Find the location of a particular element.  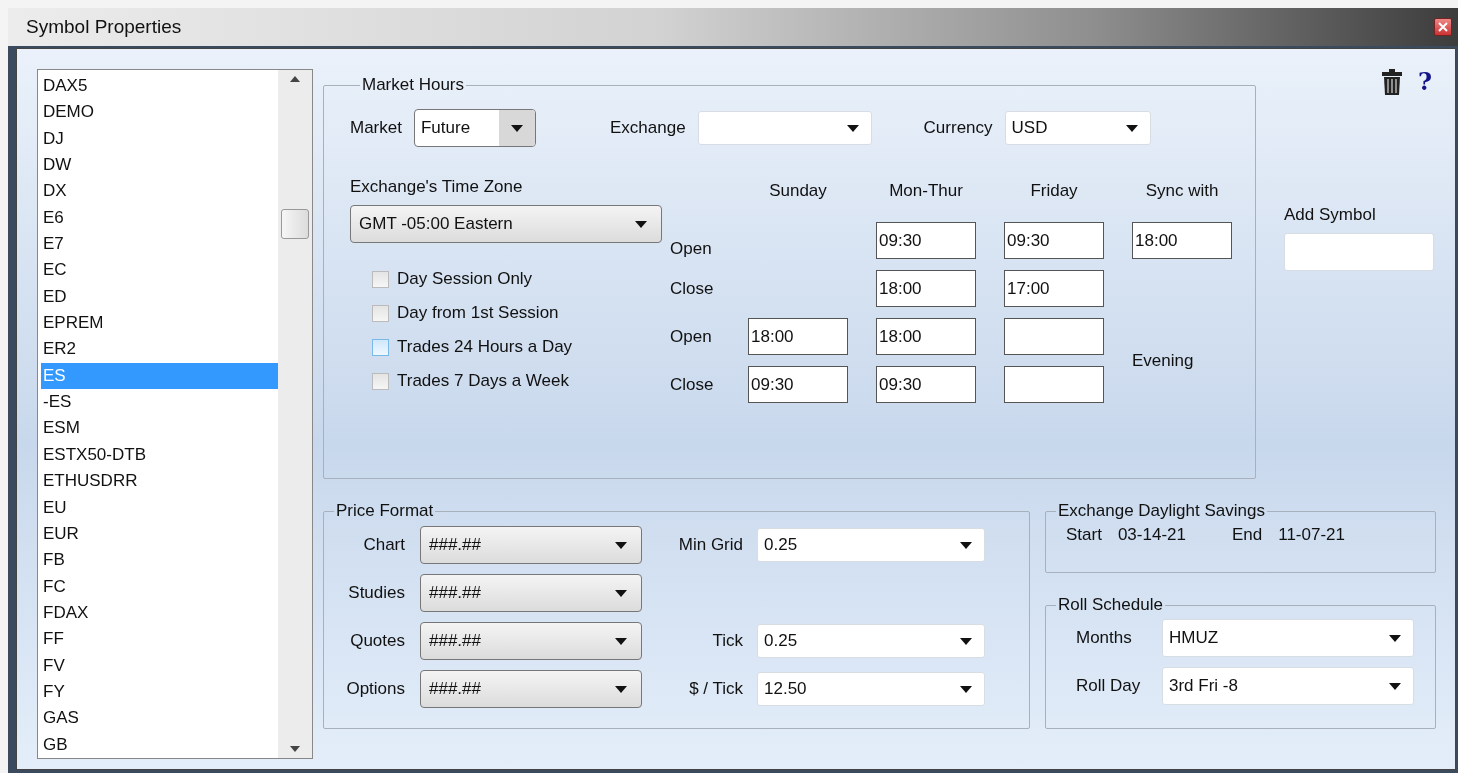

group-title: Roll Schedule is located at coordinates (1110, 605).